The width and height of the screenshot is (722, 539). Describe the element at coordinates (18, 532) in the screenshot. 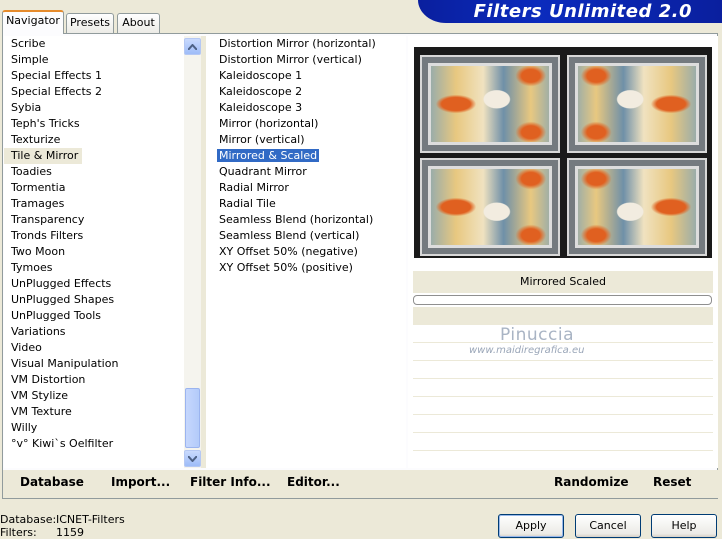

I see `filters-label: Filters:` at that location.